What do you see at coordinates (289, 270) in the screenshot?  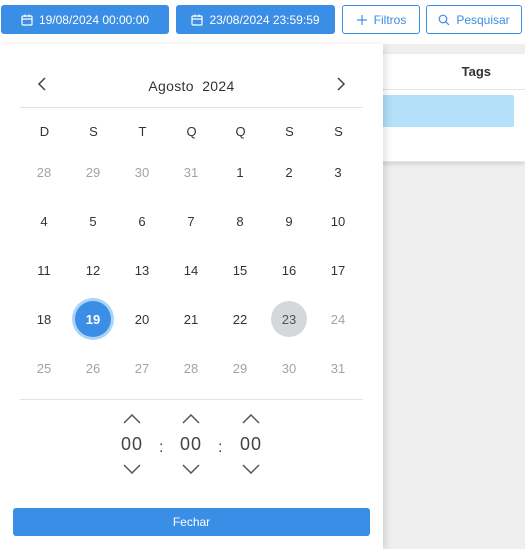 I see `calendar-day: 16` at bounding box center [289, 270].